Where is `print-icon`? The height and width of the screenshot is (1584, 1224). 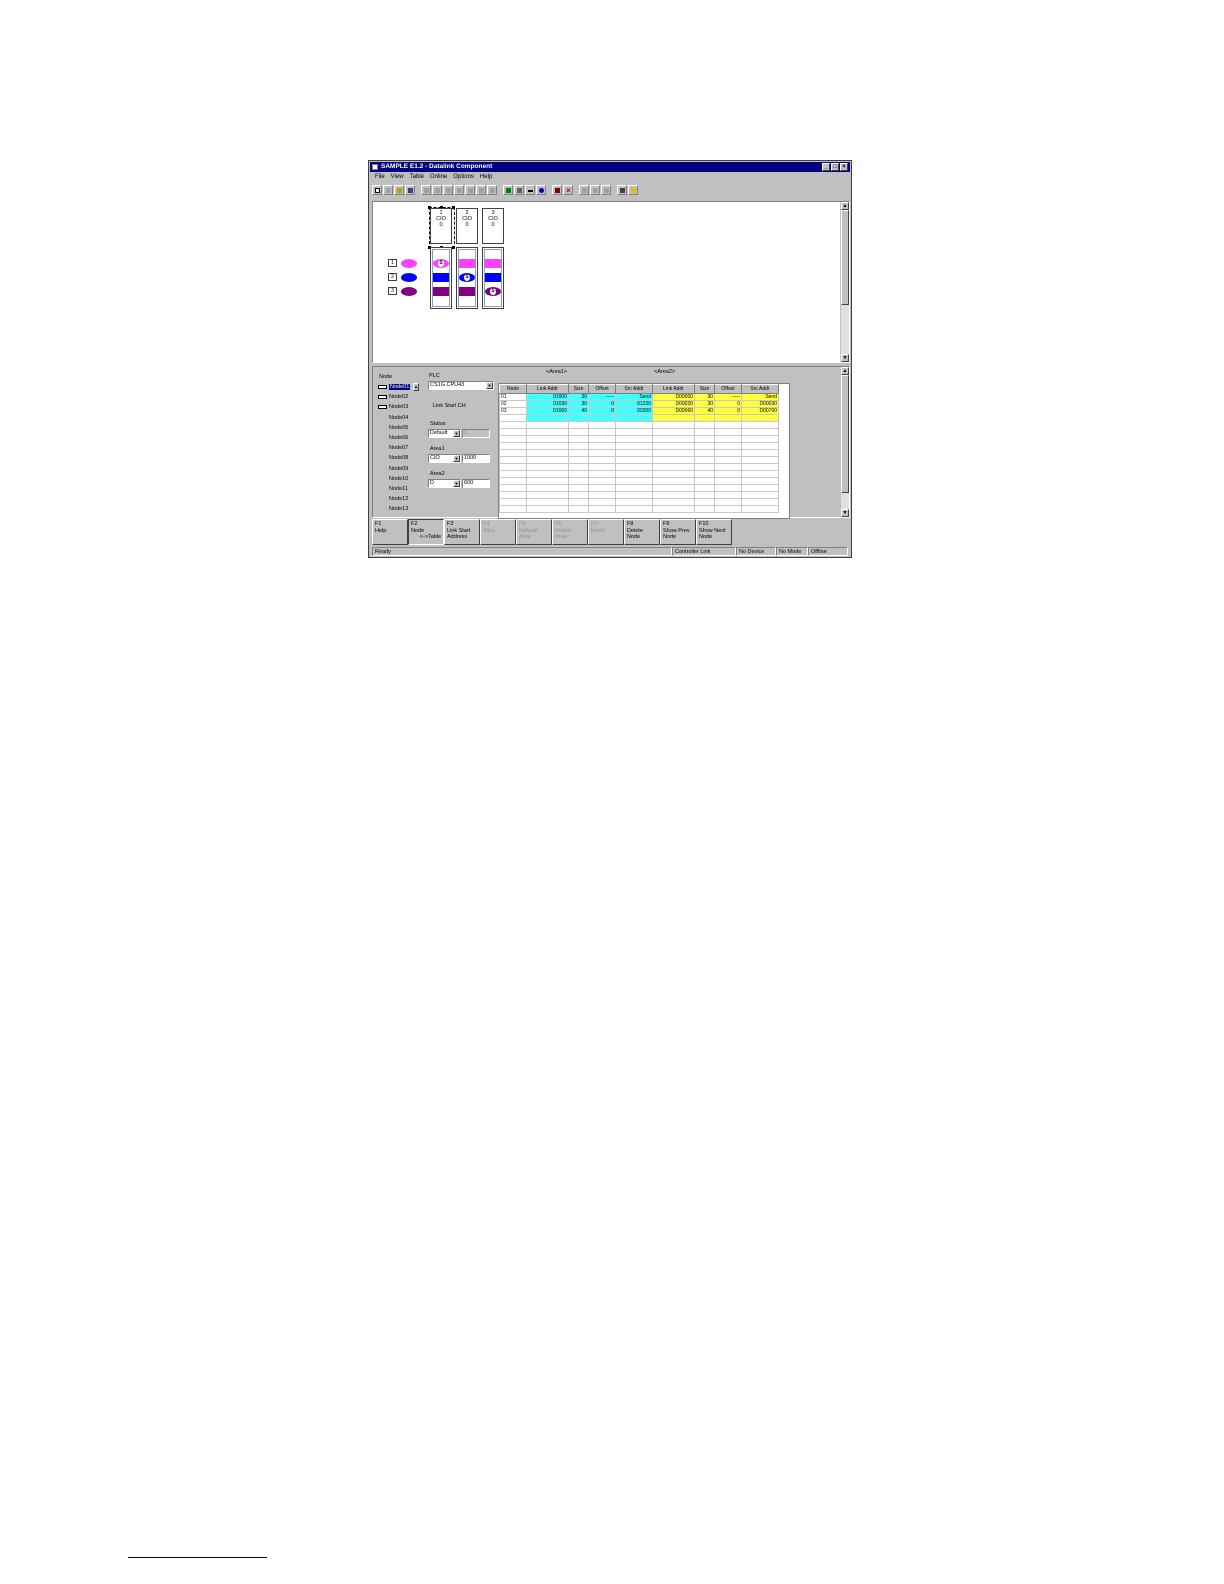 print-icon is located at coordinates (622, 190).